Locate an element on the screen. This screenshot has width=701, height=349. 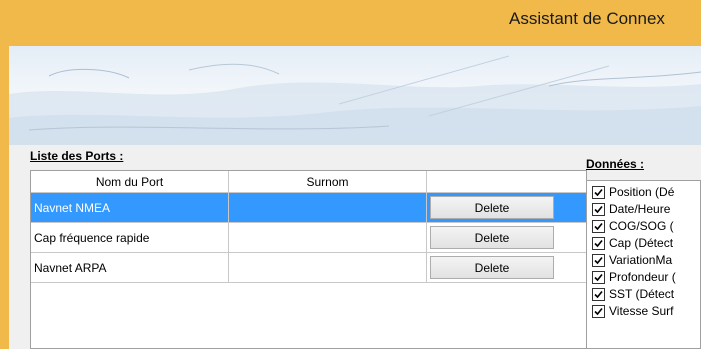
window-title: Assistant de Connex is located at coordinates (587, 18).